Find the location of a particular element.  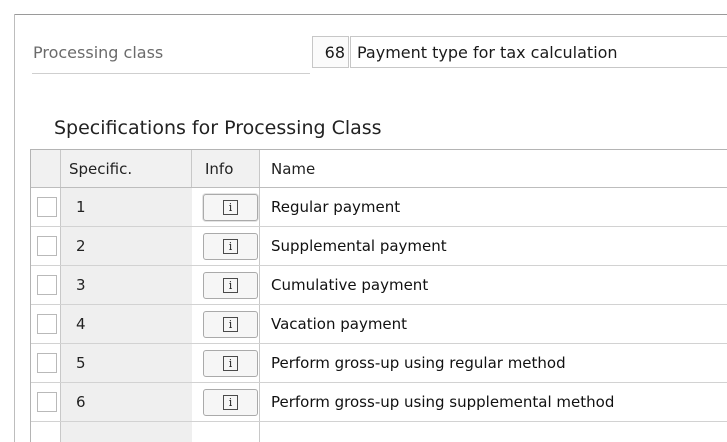

row-specific-value: 4 is located at coordinates (81, 324).